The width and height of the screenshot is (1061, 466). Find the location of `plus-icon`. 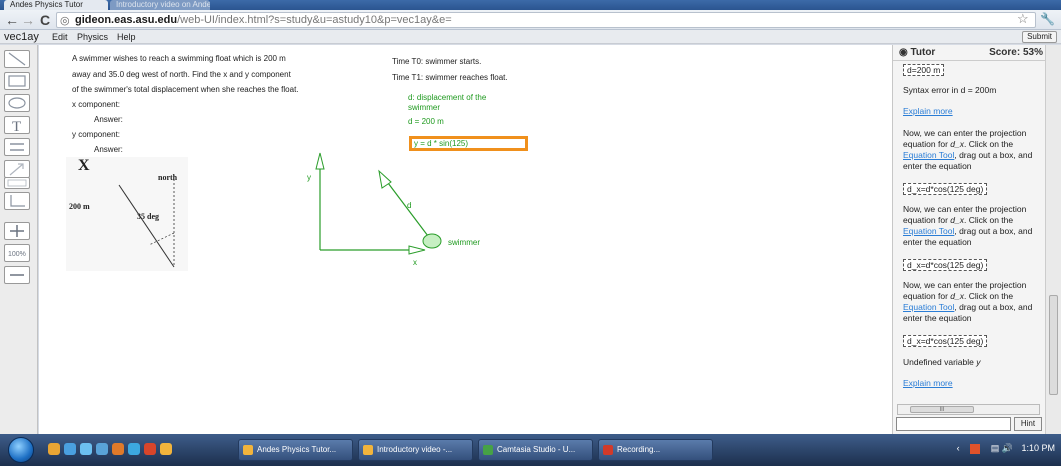

plus-icon is located at coordinates (17, 231).